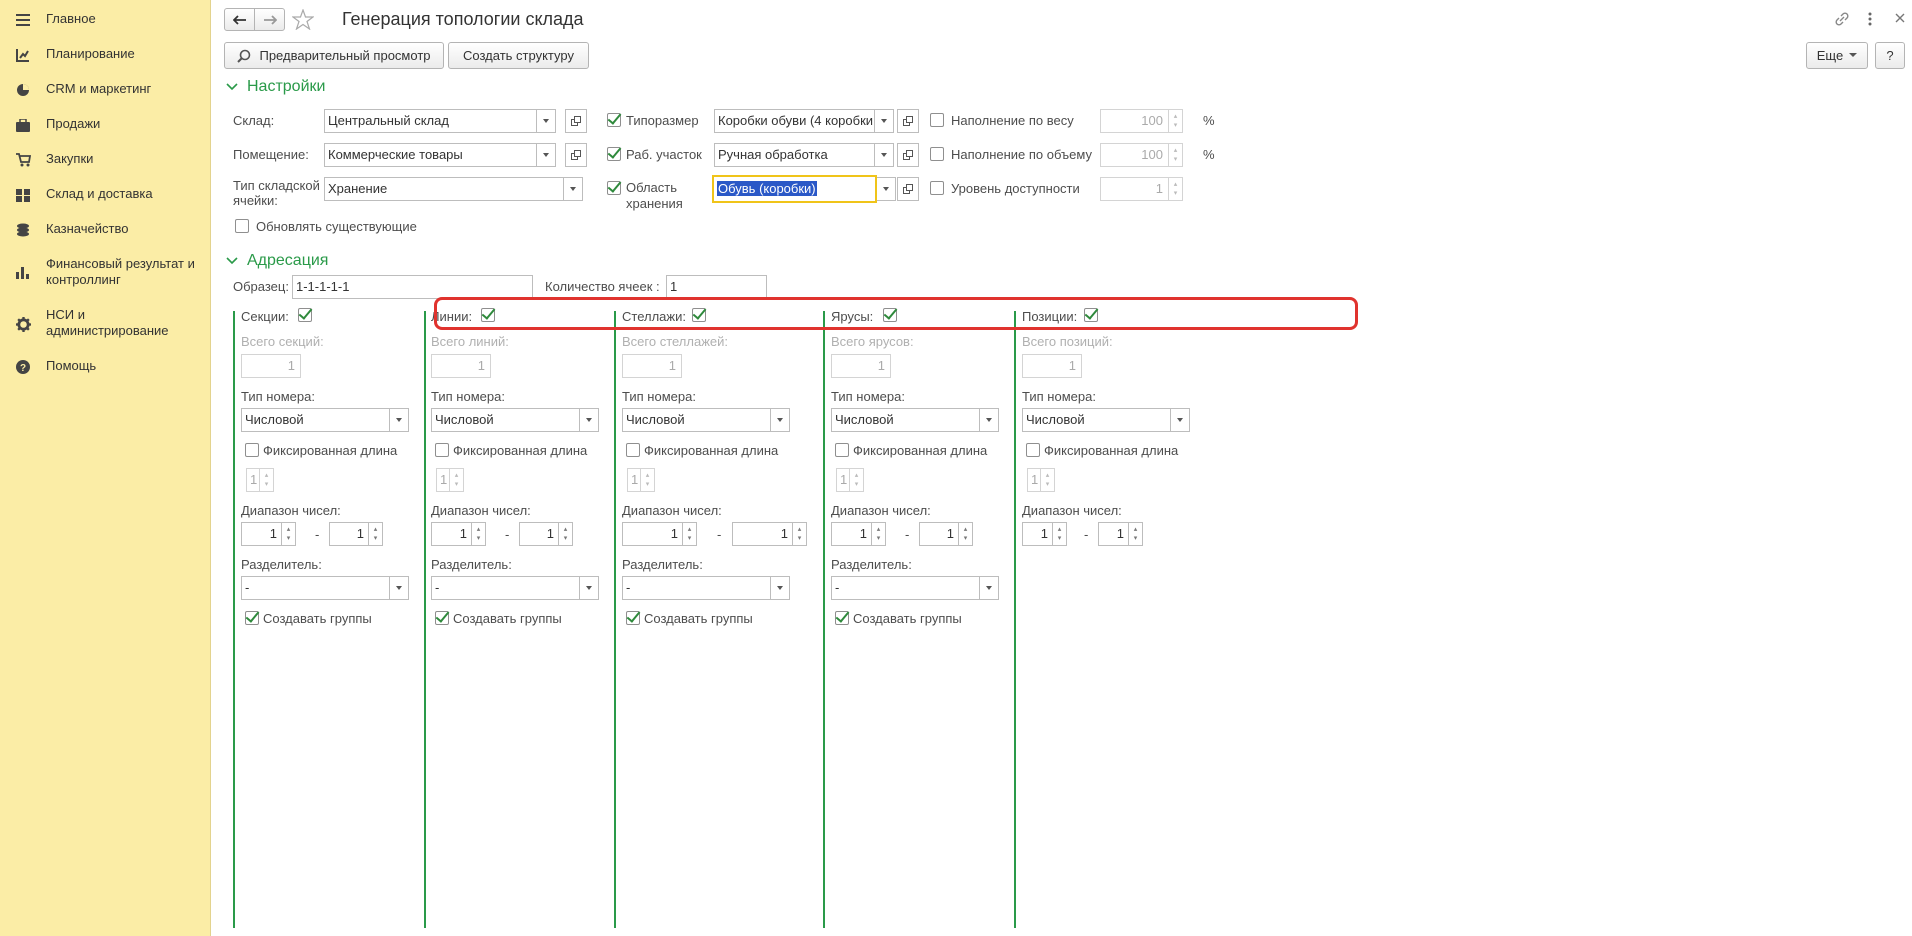  I want to click on sections-range-from-field: 1, so click(261, 534).